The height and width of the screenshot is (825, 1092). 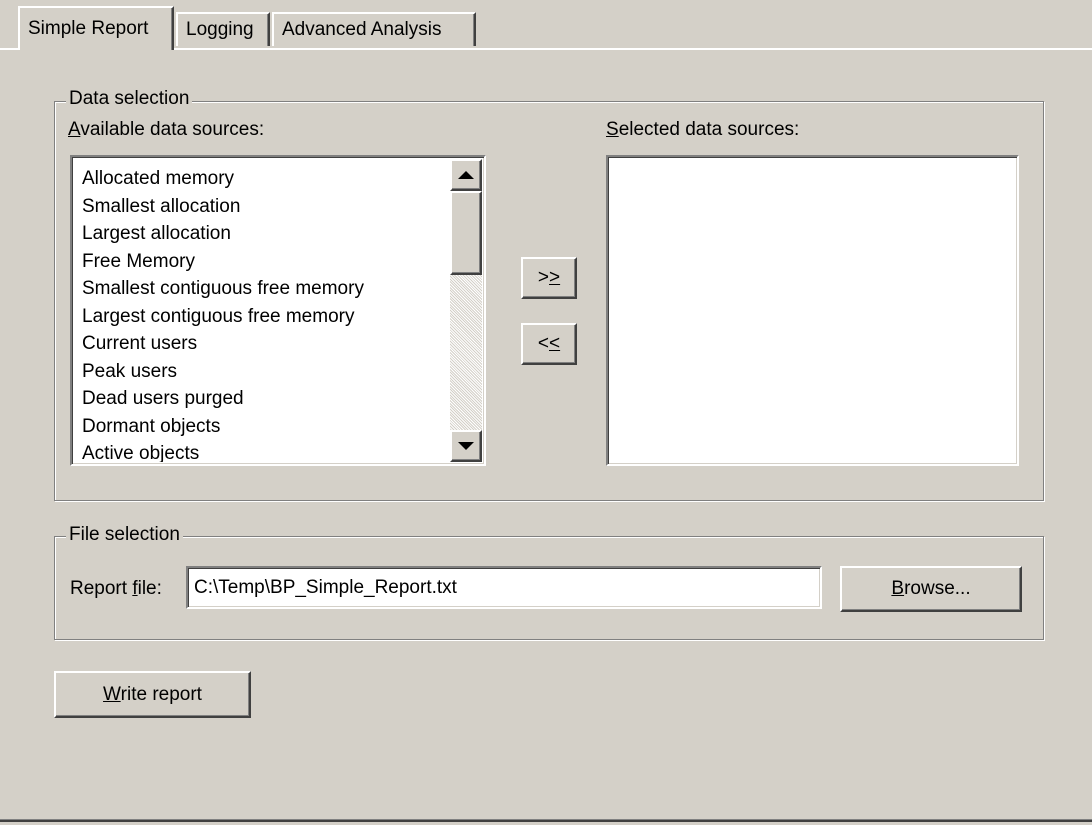 What do you see at coordinates (263, 344) in the screenshot?
I see `list-item: Current users` at bounding box center [263, 344].